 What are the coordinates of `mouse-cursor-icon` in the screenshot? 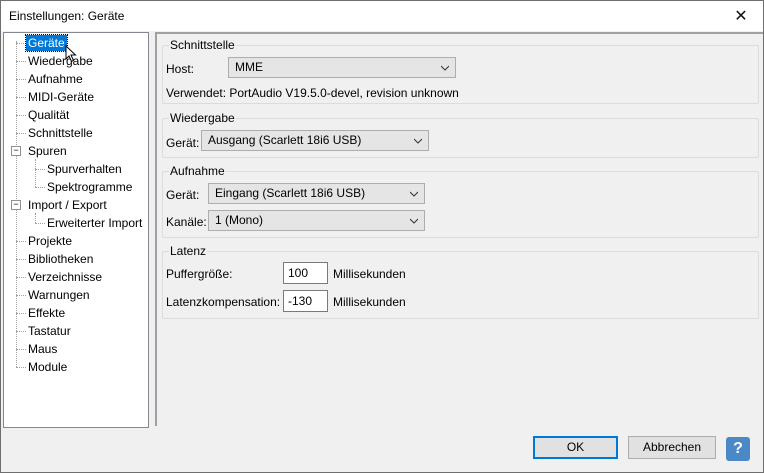 It's located at (71, 54).